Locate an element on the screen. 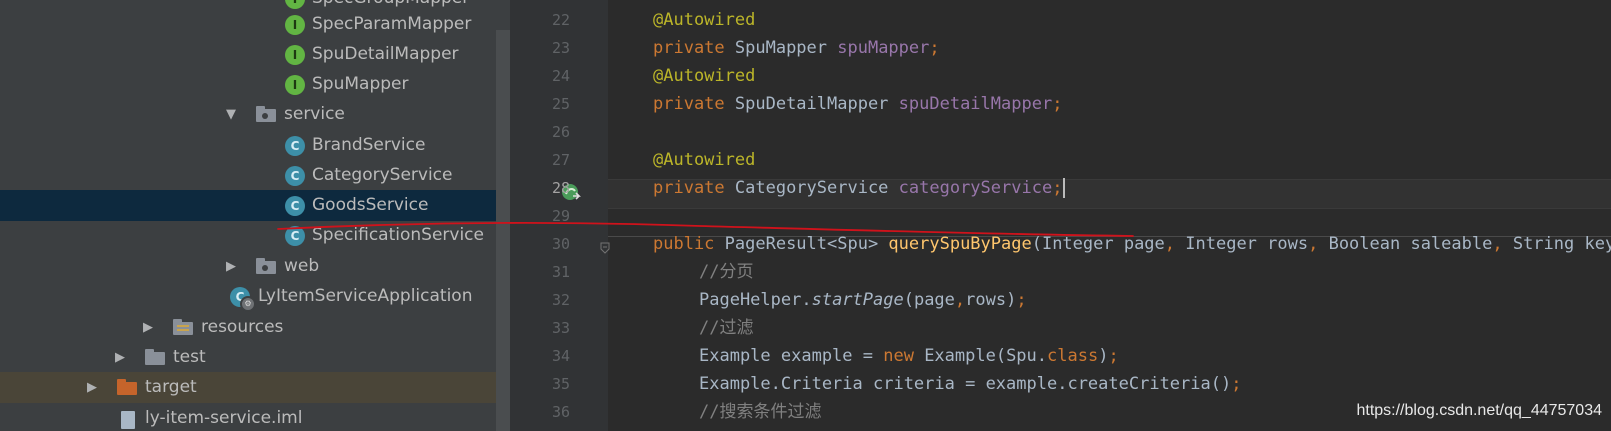  line-number: 27 is located at coordinates (560, 160).